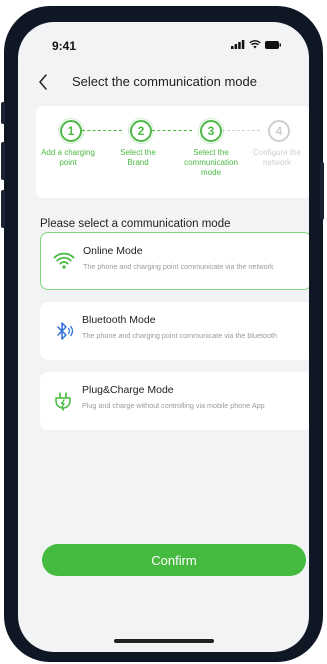 This screenshot has width=327, height=664. Describe the element at coordinates (174, 560) in the screenshot. I see `confirm-button: Confirm` at that location.